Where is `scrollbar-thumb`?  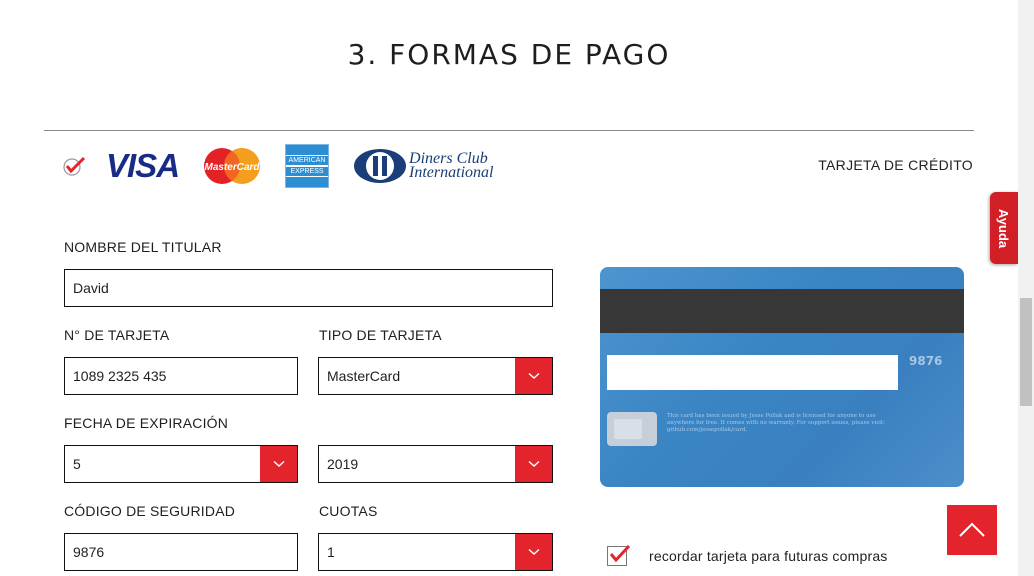
scrollbar-thumb is located at coordinates (1026, 352).